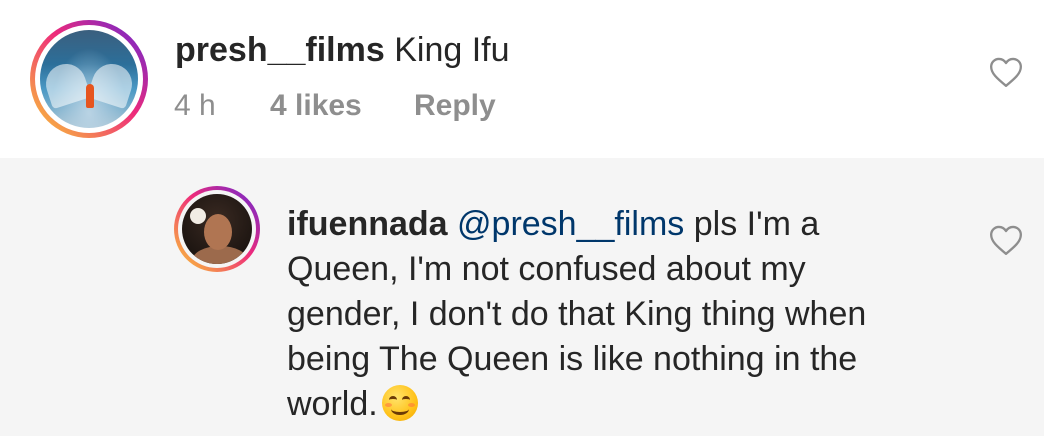  I want to click on avatar-ifuennada, so click(217, 229).